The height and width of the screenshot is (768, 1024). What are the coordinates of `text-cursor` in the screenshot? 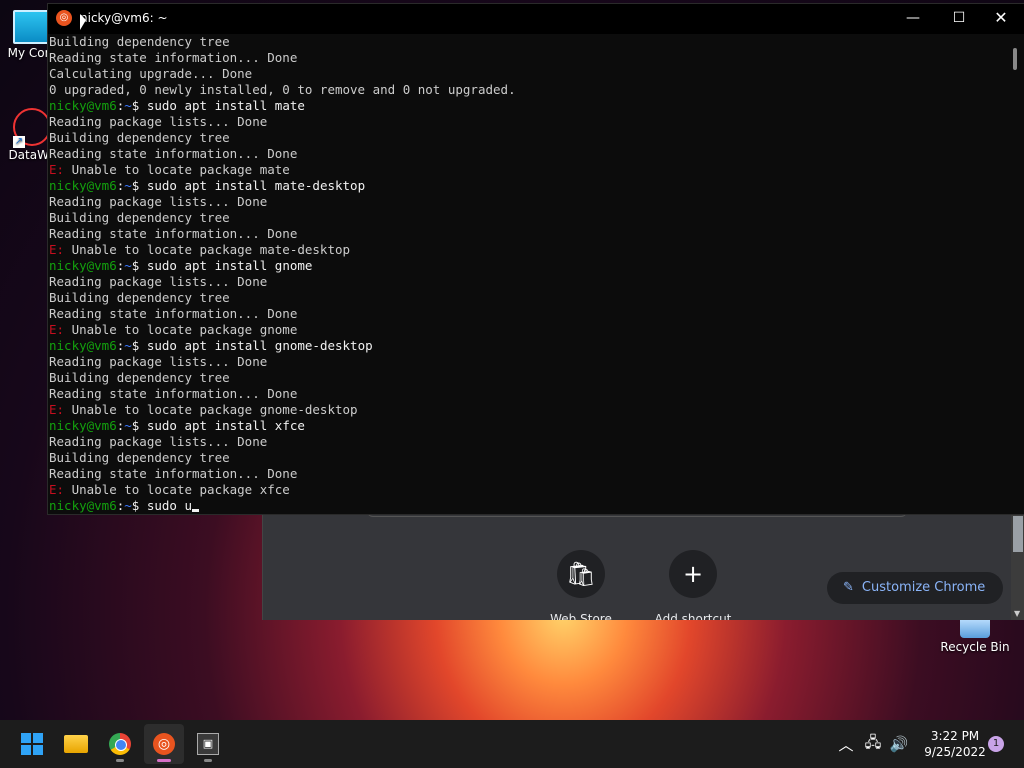 It's located at (196, 510).